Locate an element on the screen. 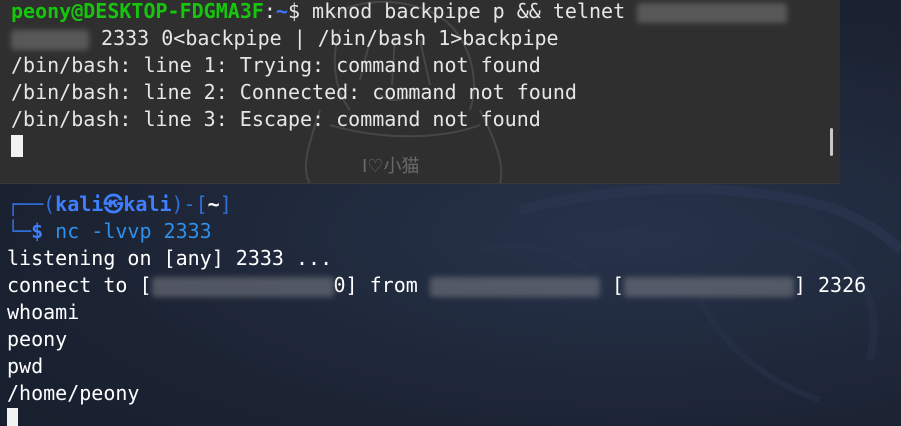 The width and height of the screenshot is (901, 426). redacted-ip is located at coordinates (242, 286).